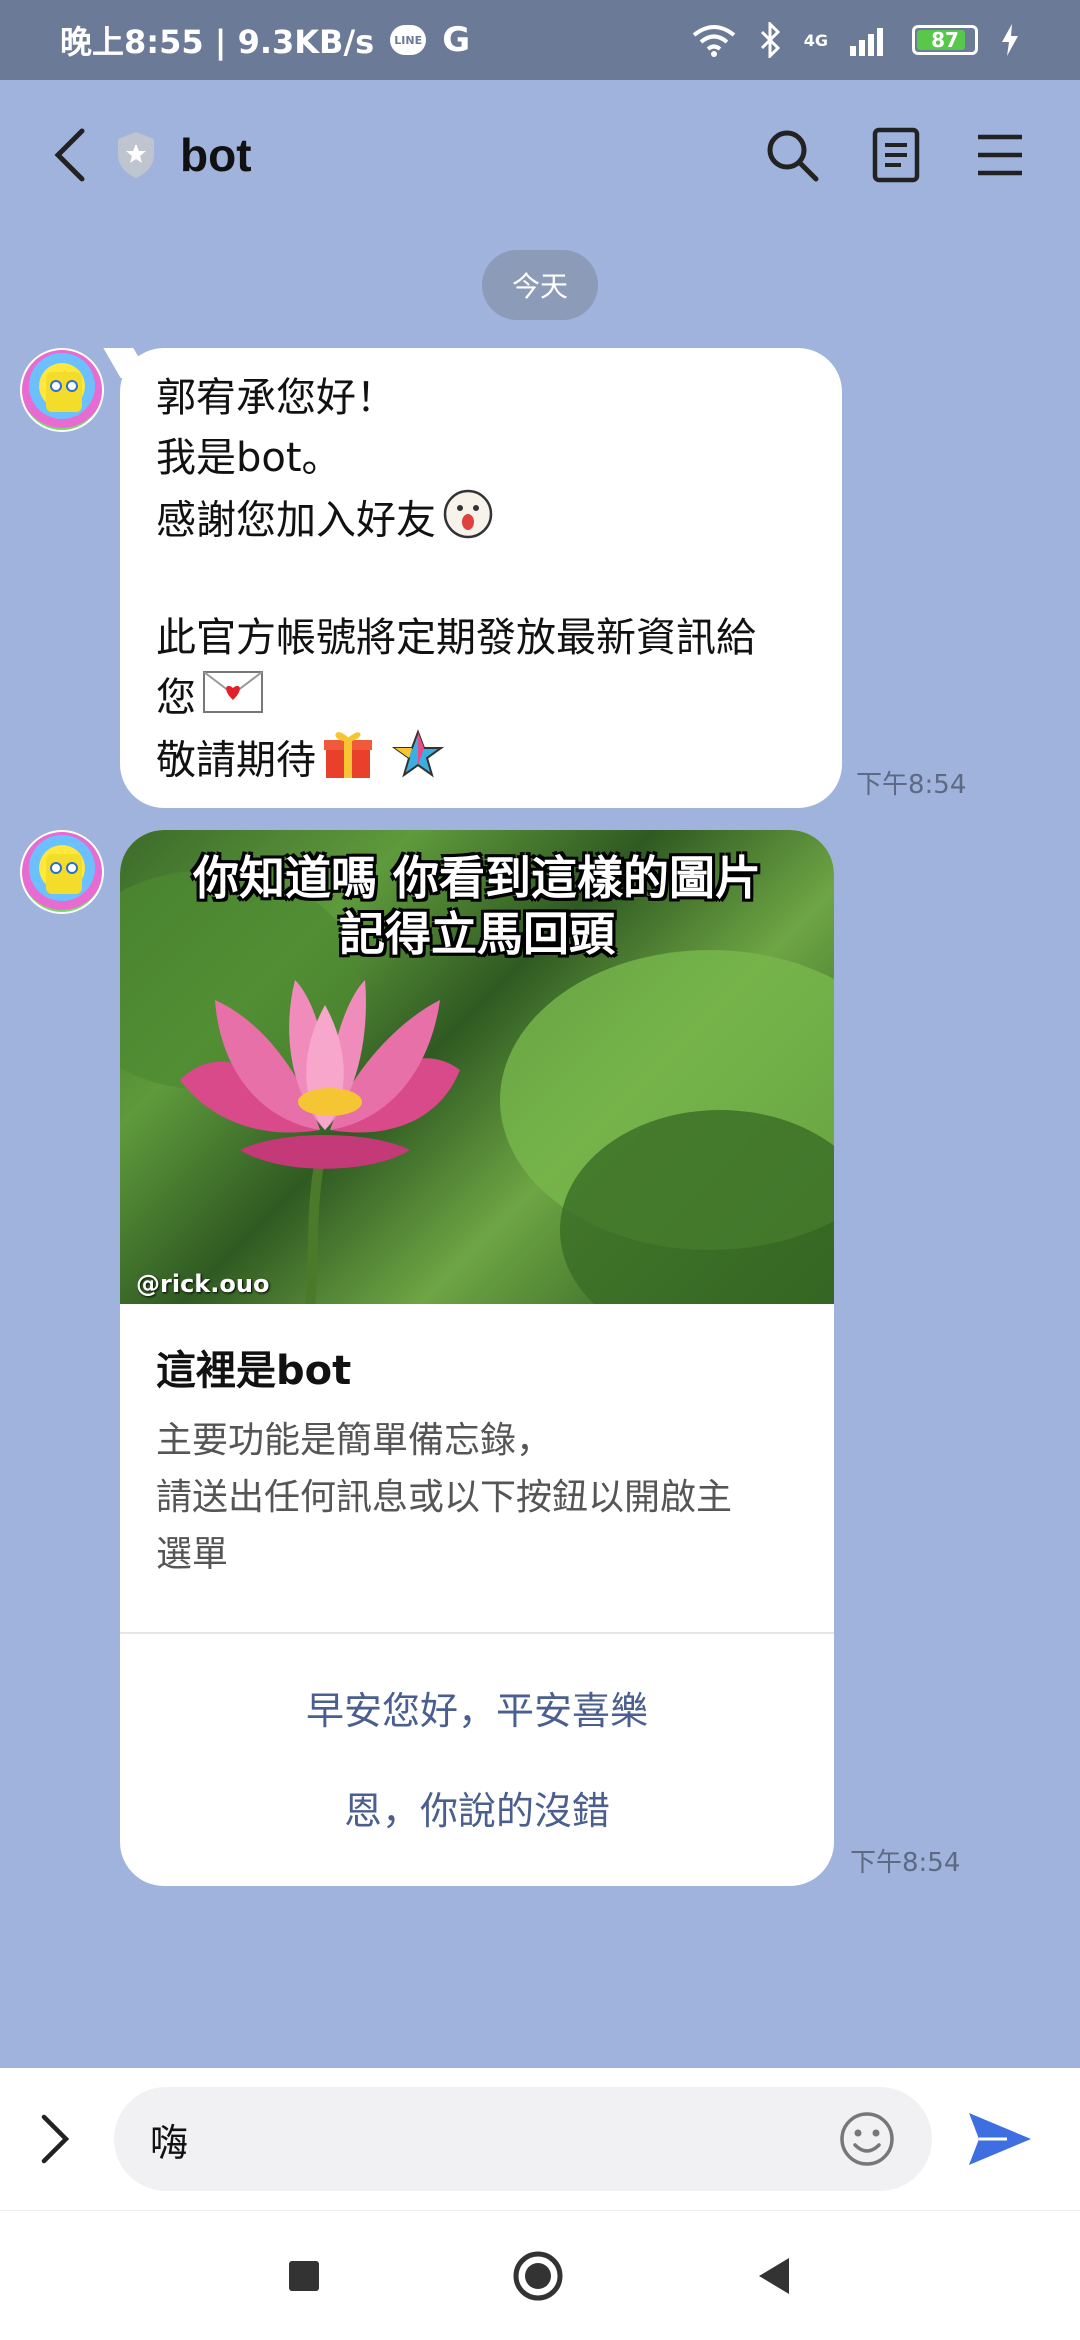 The height and width of the screenshot is (2340, 1080). What do you see at coordinates (249, 458) in the screenshot?
I see `message-line: 我是bot。` at bounding box center [249, 458].